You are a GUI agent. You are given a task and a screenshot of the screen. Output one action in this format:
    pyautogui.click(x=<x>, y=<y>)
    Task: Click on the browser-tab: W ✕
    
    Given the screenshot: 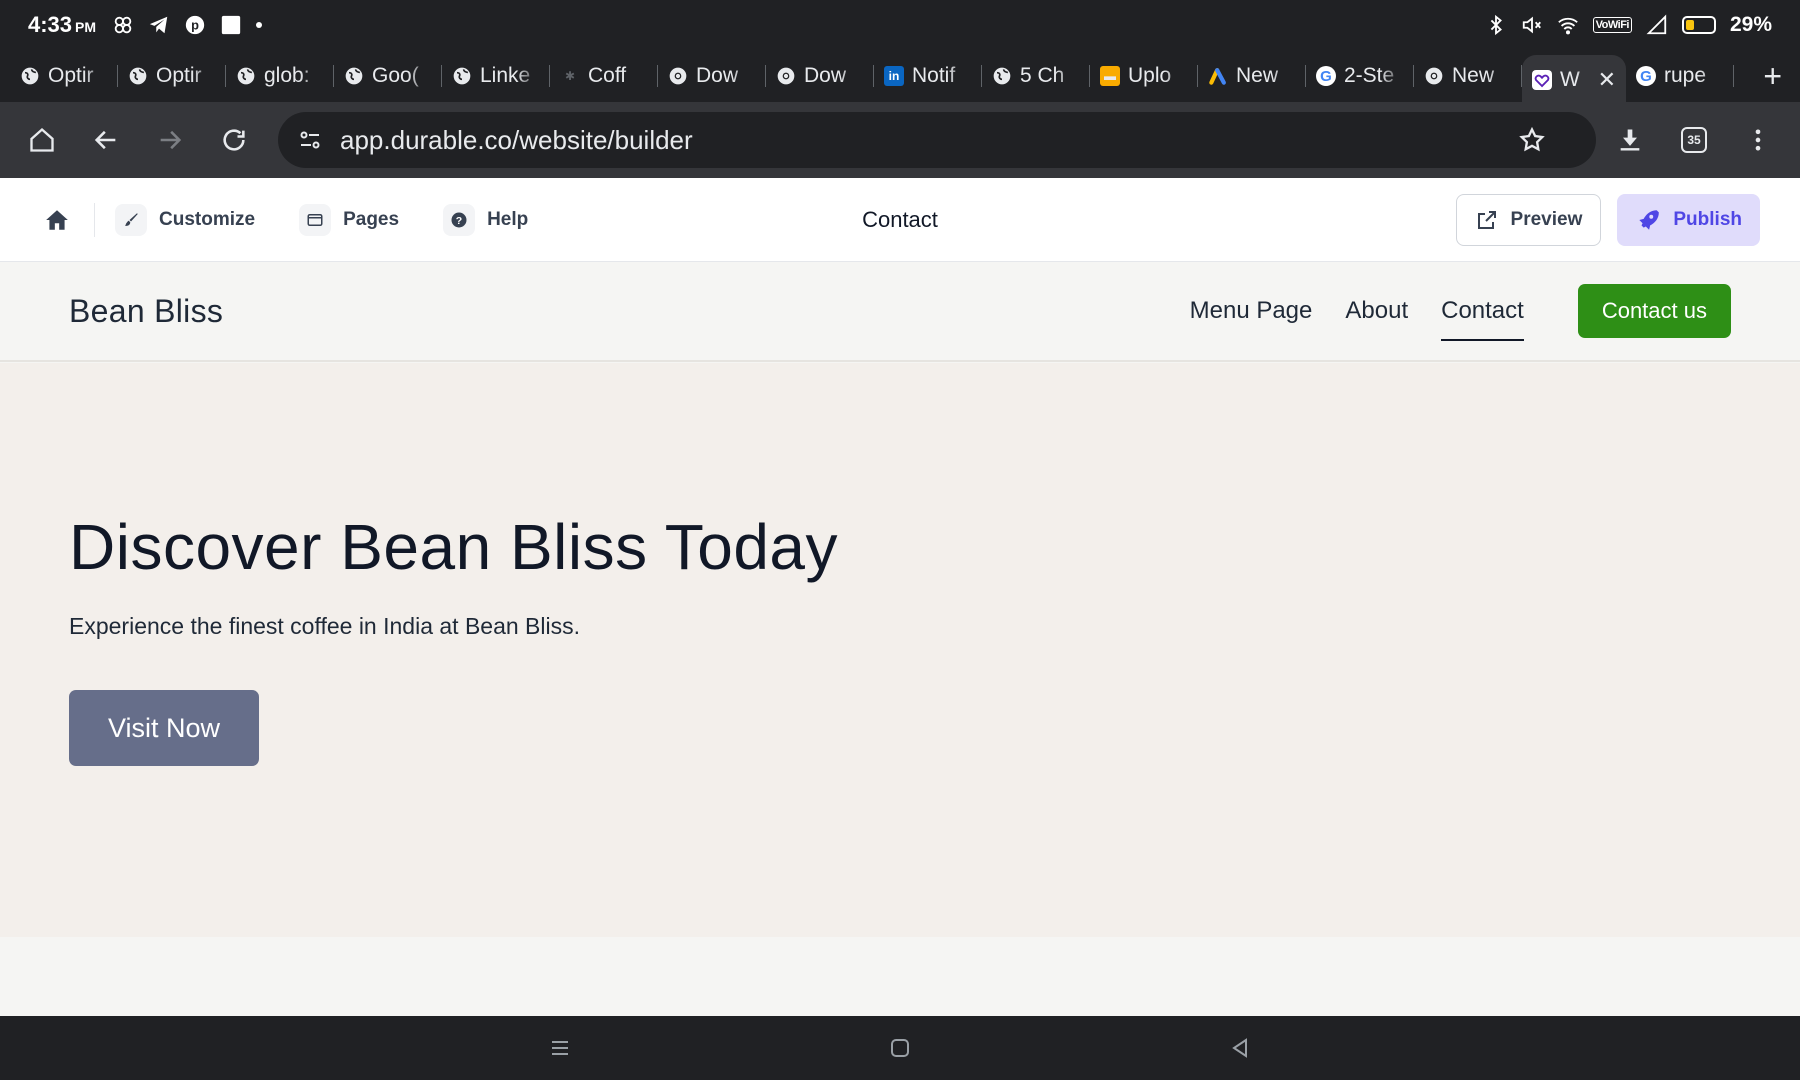 What is the action you would take?
    pyautogui.click(x=1574, y=80)
    